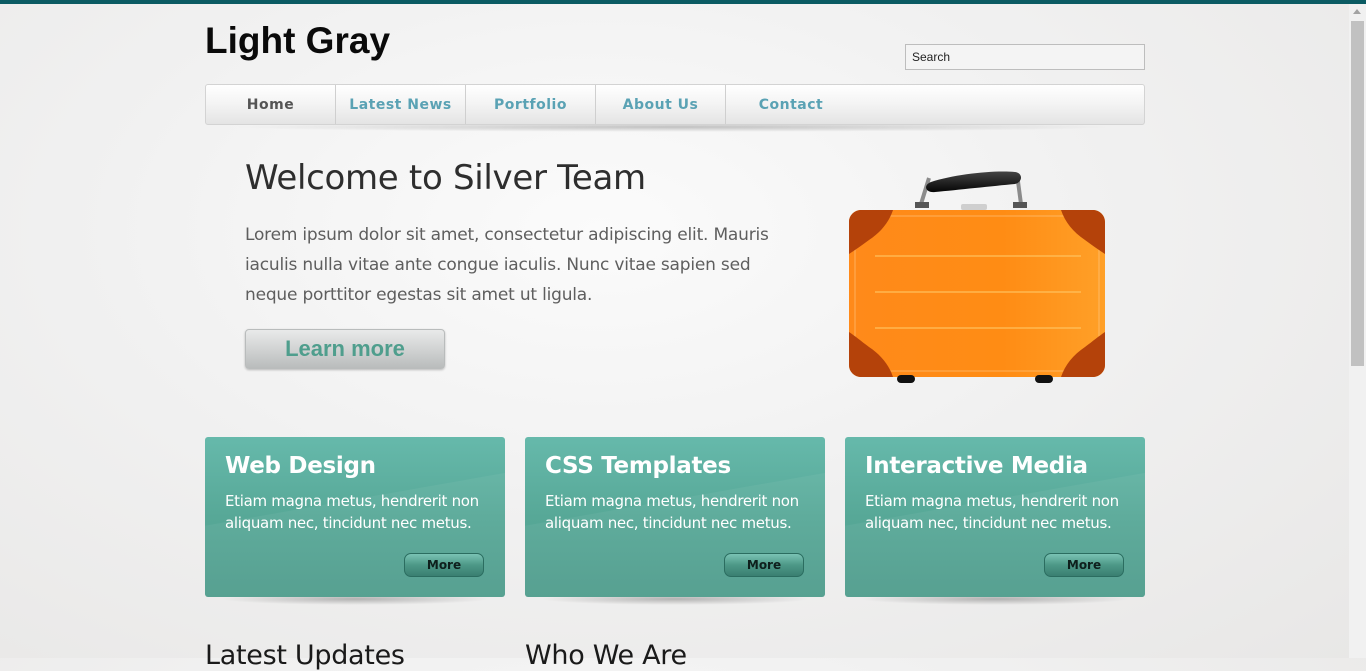 The height and width of the screenshot is (671, 1366). Describe the element at coordinates (683, 2) in the screenshot. I see `top-accent-bar` at that location.